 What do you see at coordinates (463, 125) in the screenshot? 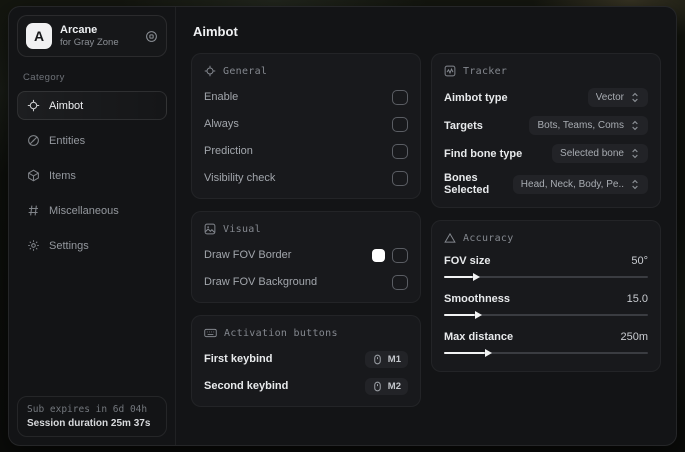
I see `setting-label: Targets` at bounding box center [463, 125].